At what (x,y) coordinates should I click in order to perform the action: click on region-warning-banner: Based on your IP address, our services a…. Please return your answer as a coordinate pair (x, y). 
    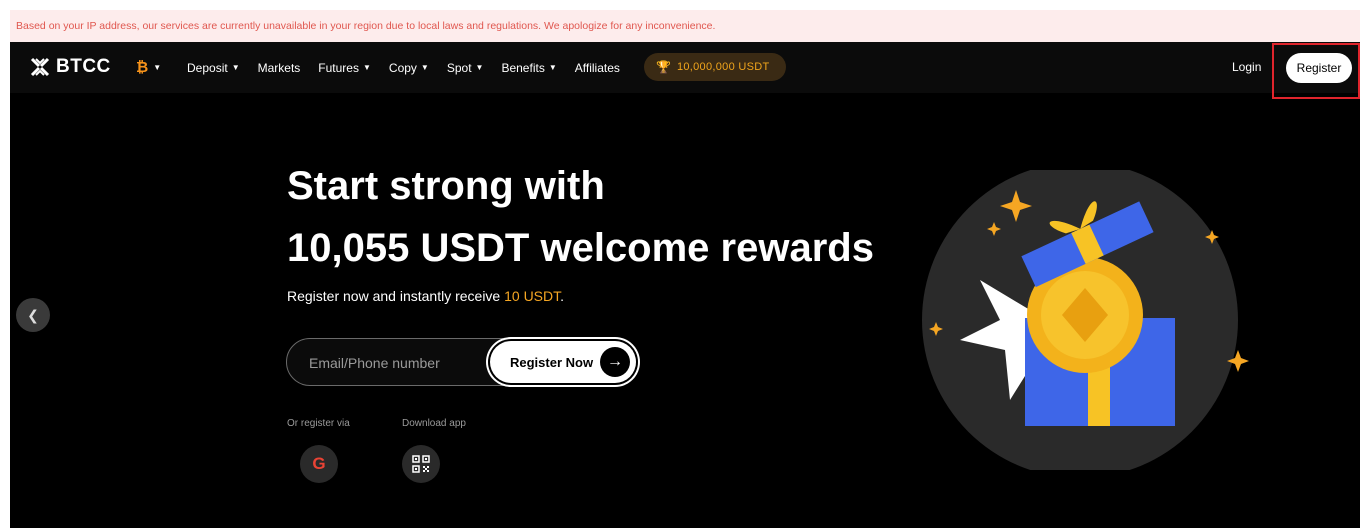
    Looking at the image, I should click on (685, 26).